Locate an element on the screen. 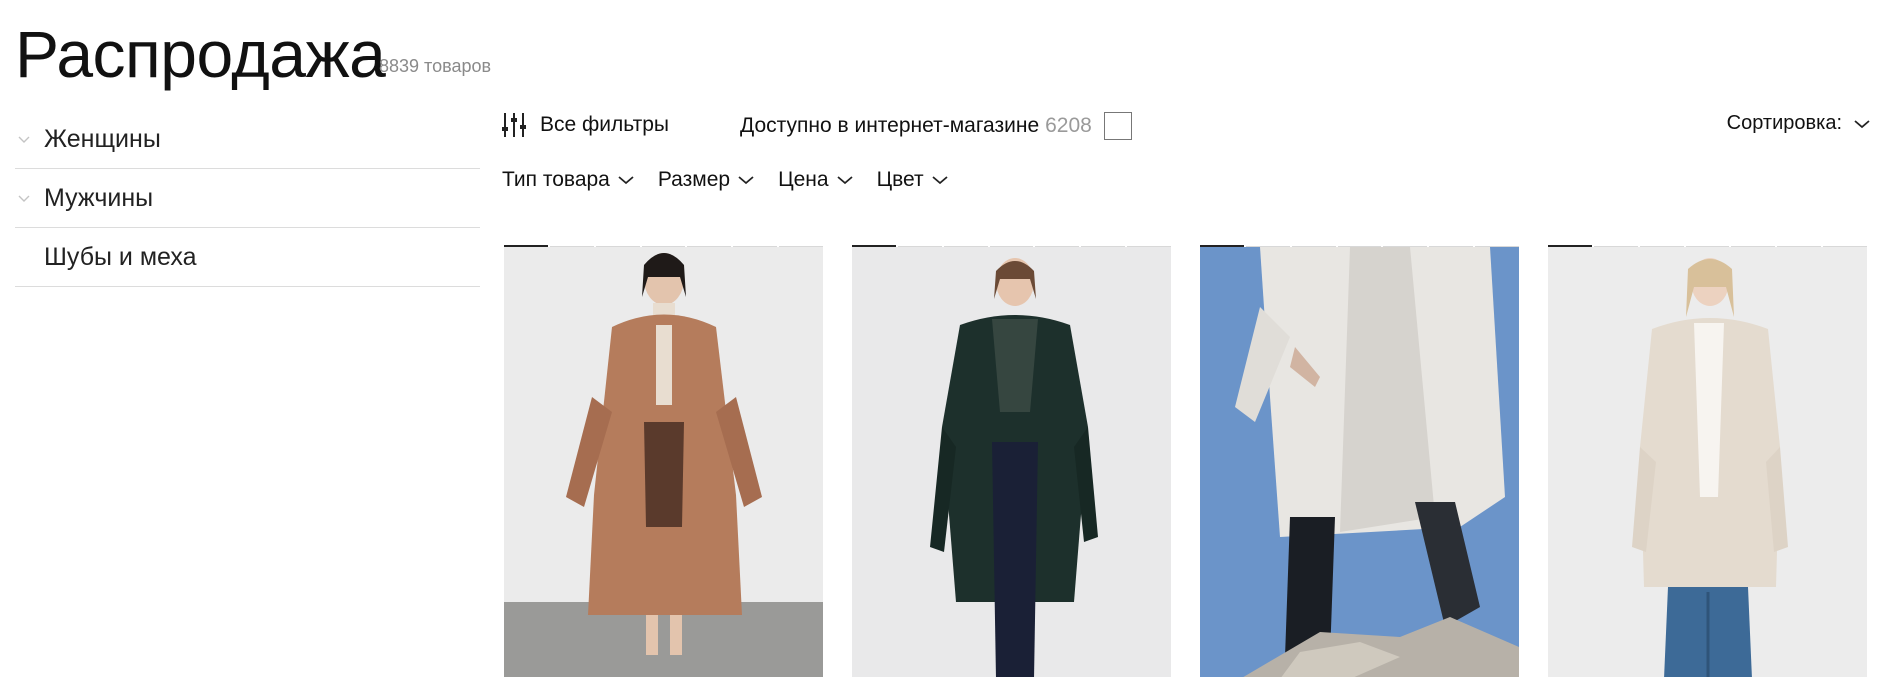 This screenshot has height=677, width=1885. available-online-filter: Доступно в интернет-магазине 6208 is located at coordinates (936, 126).